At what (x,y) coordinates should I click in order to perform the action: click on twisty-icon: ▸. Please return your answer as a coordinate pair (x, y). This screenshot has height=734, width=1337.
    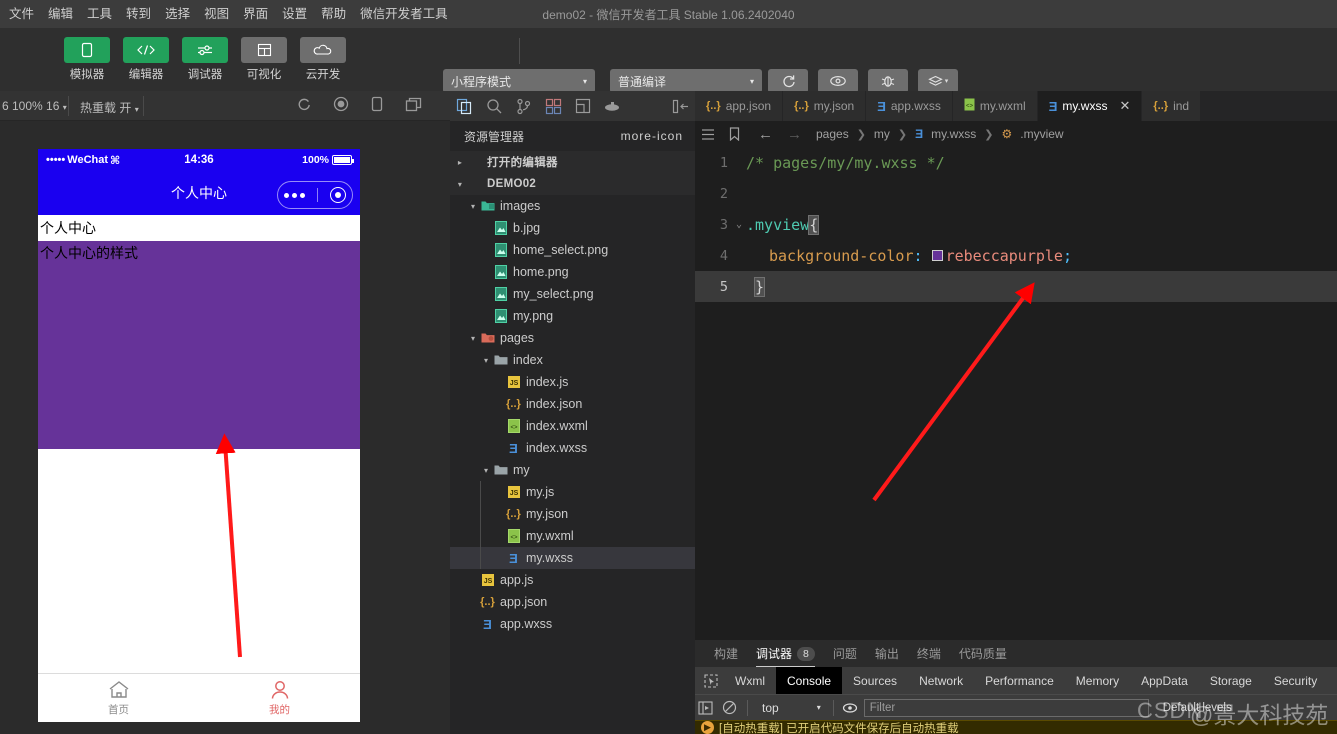
    Looking at the image, I should click on (460, 162).